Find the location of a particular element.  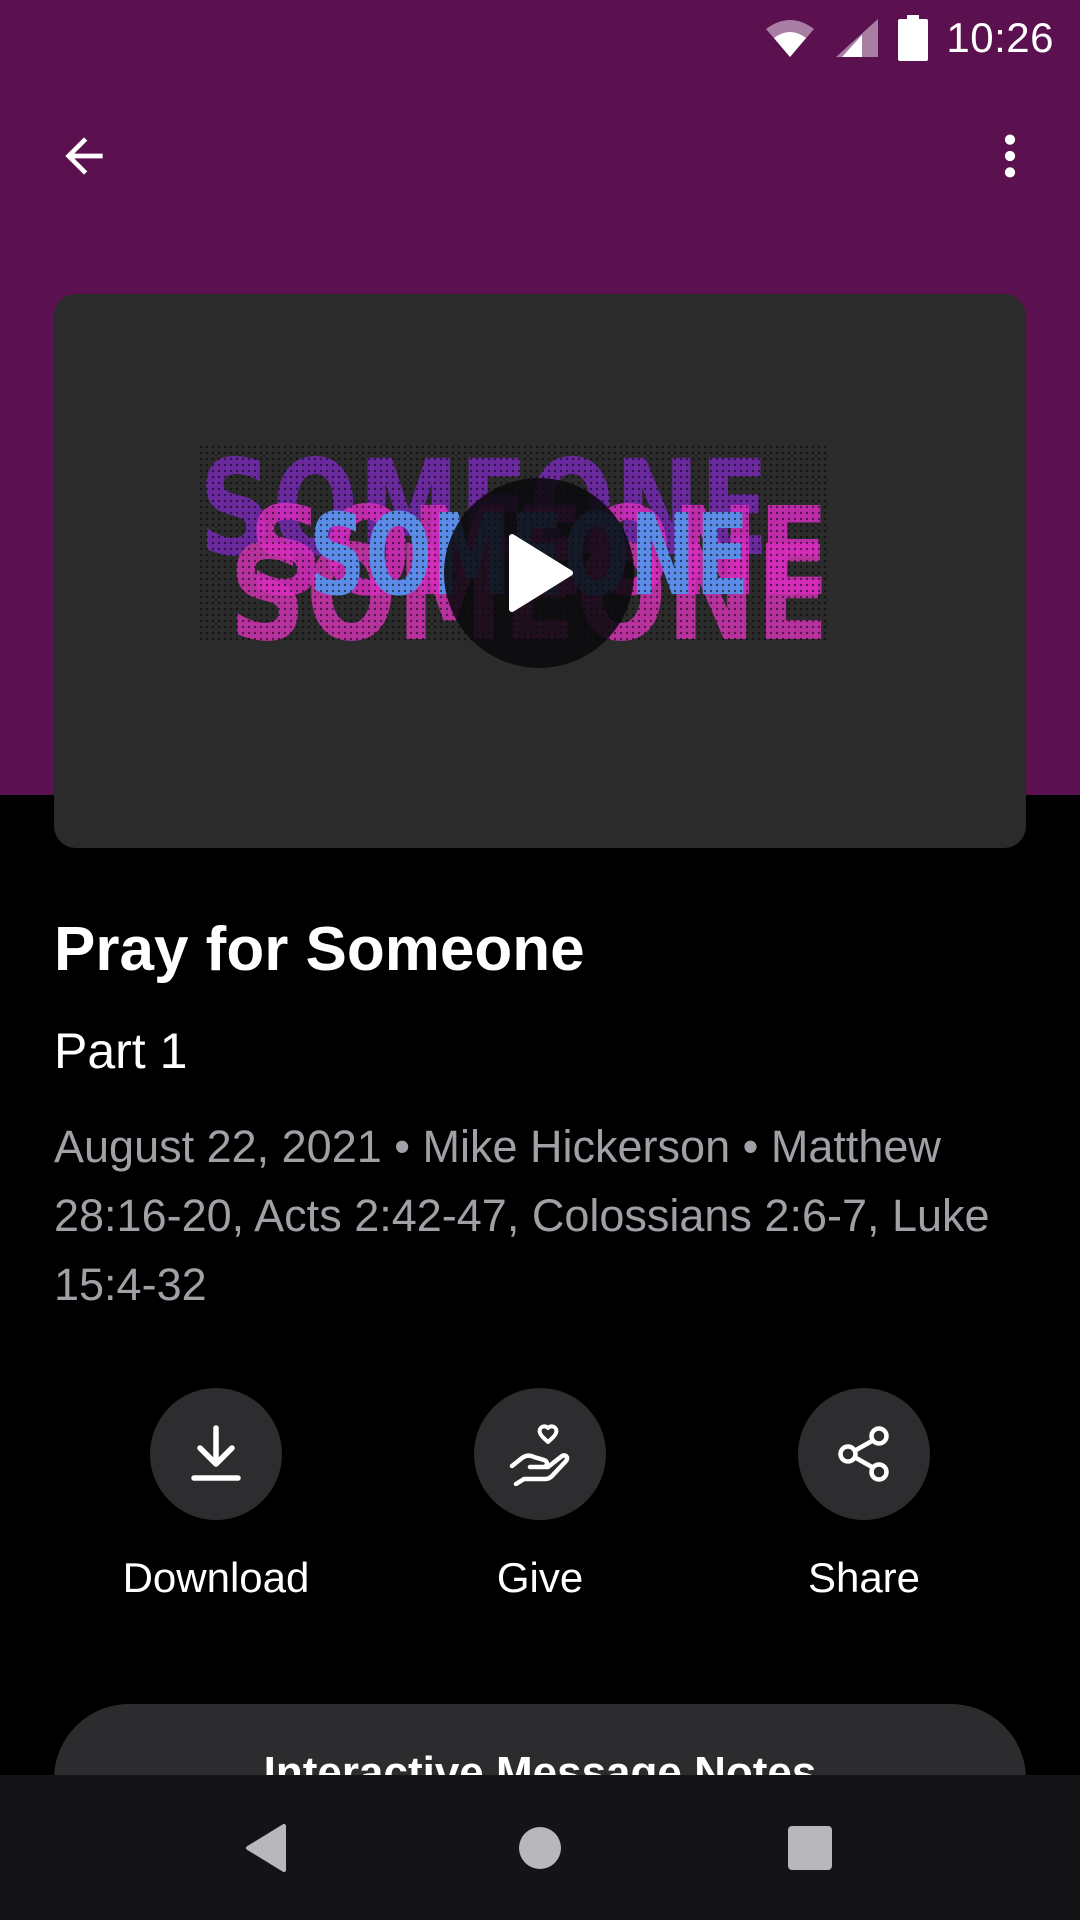

arrow-left-icon is located at coordinates (84, 156).